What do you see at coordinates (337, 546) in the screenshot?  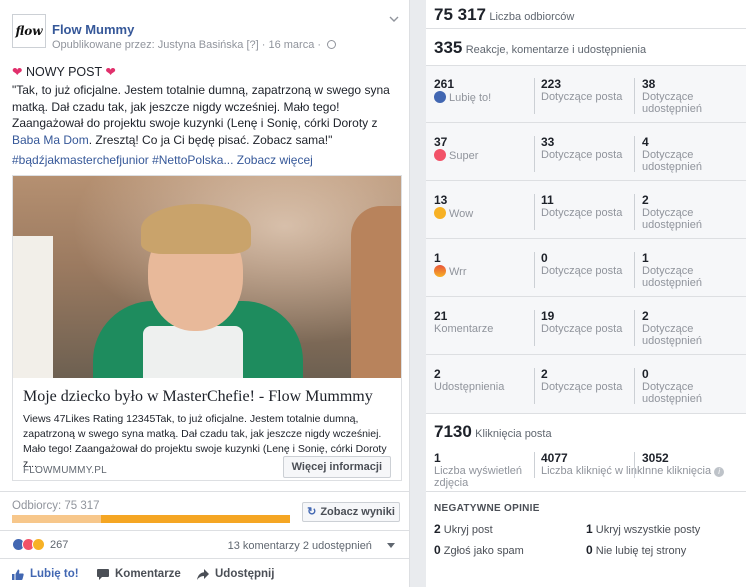 I see `shares-count-link: 2 udostępnień` at bounding box center [337, 546].